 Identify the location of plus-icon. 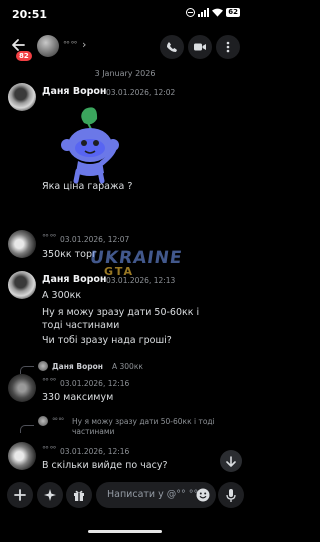
(20, 495).